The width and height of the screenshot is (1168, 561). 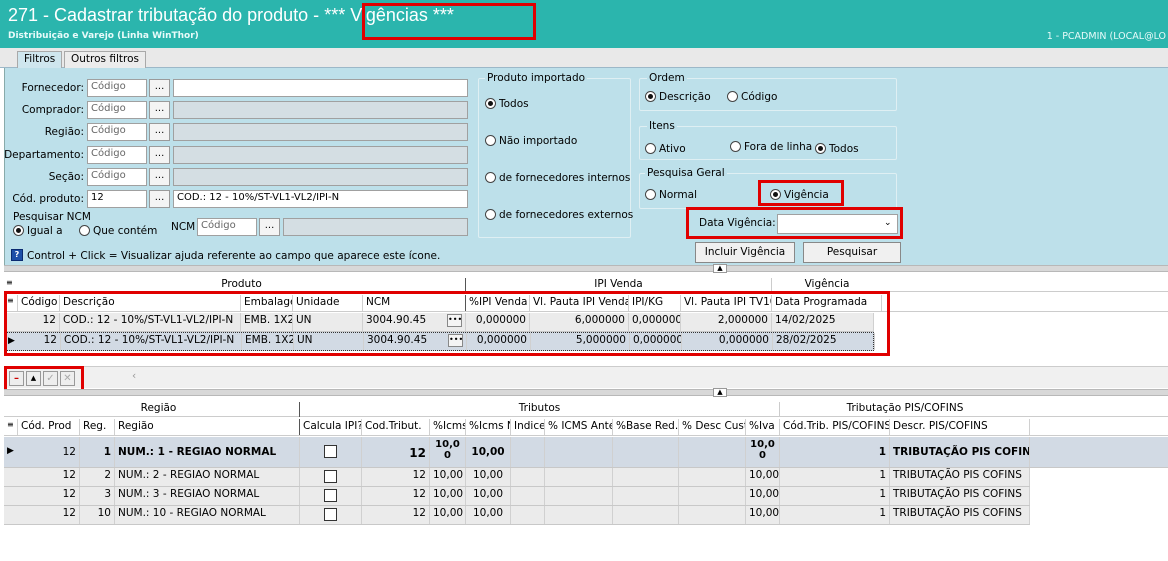 What do you see at coordinates (745, 252) in the screenshot?
I see `incluir-vigencia-button: Incluir Vigência` at bounding box center [745, 252].